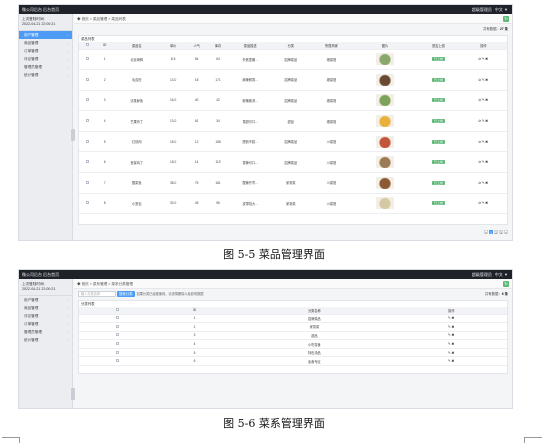  What do you see at coordinates (105, 284) in the screenshot?
I see `breadcrumb-text: ◆ 首页 > 菜系管理 > 菜系分类管理` at bounding box center [105, 284].